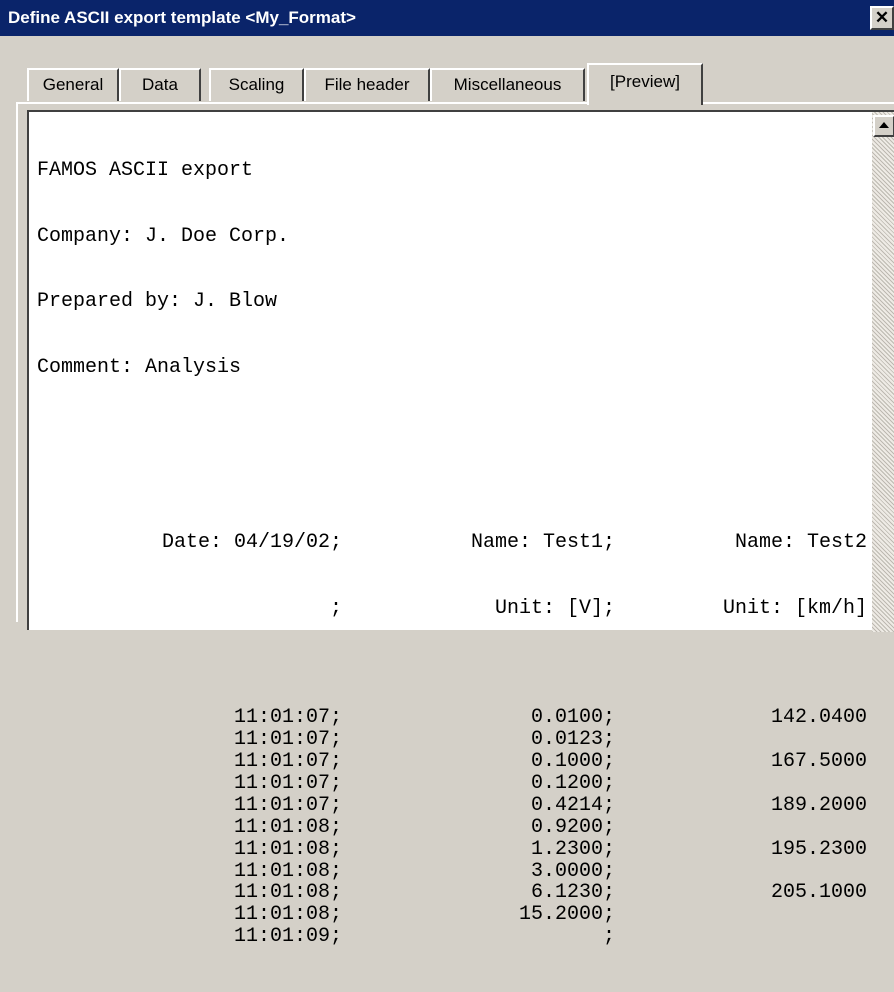 The height and width of the screenshot is (992, 894). I want to click on cell-v1: 1.2300;, so click(572, 849).